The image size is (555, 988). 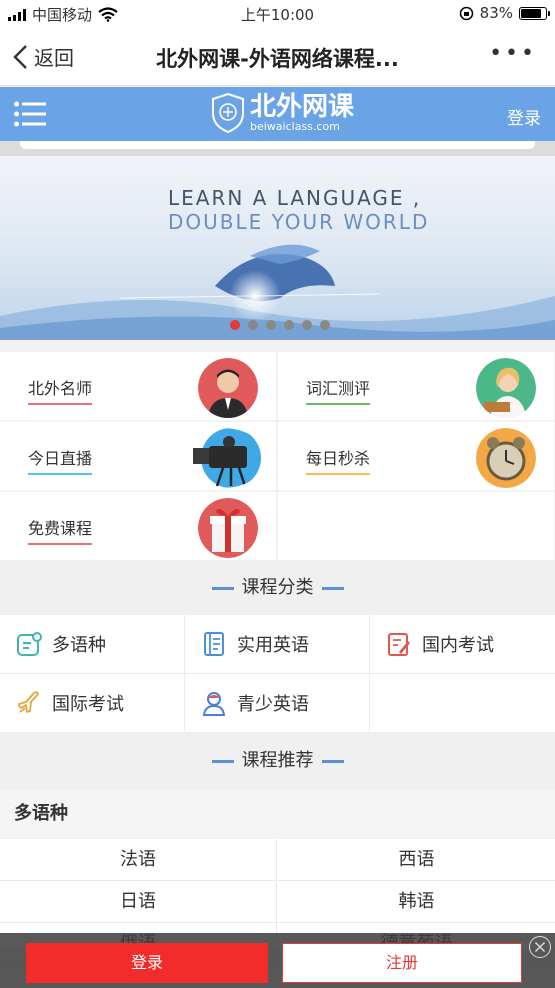 I want to click on recommend-group-title: 多语种, so click(x=277, y=814).